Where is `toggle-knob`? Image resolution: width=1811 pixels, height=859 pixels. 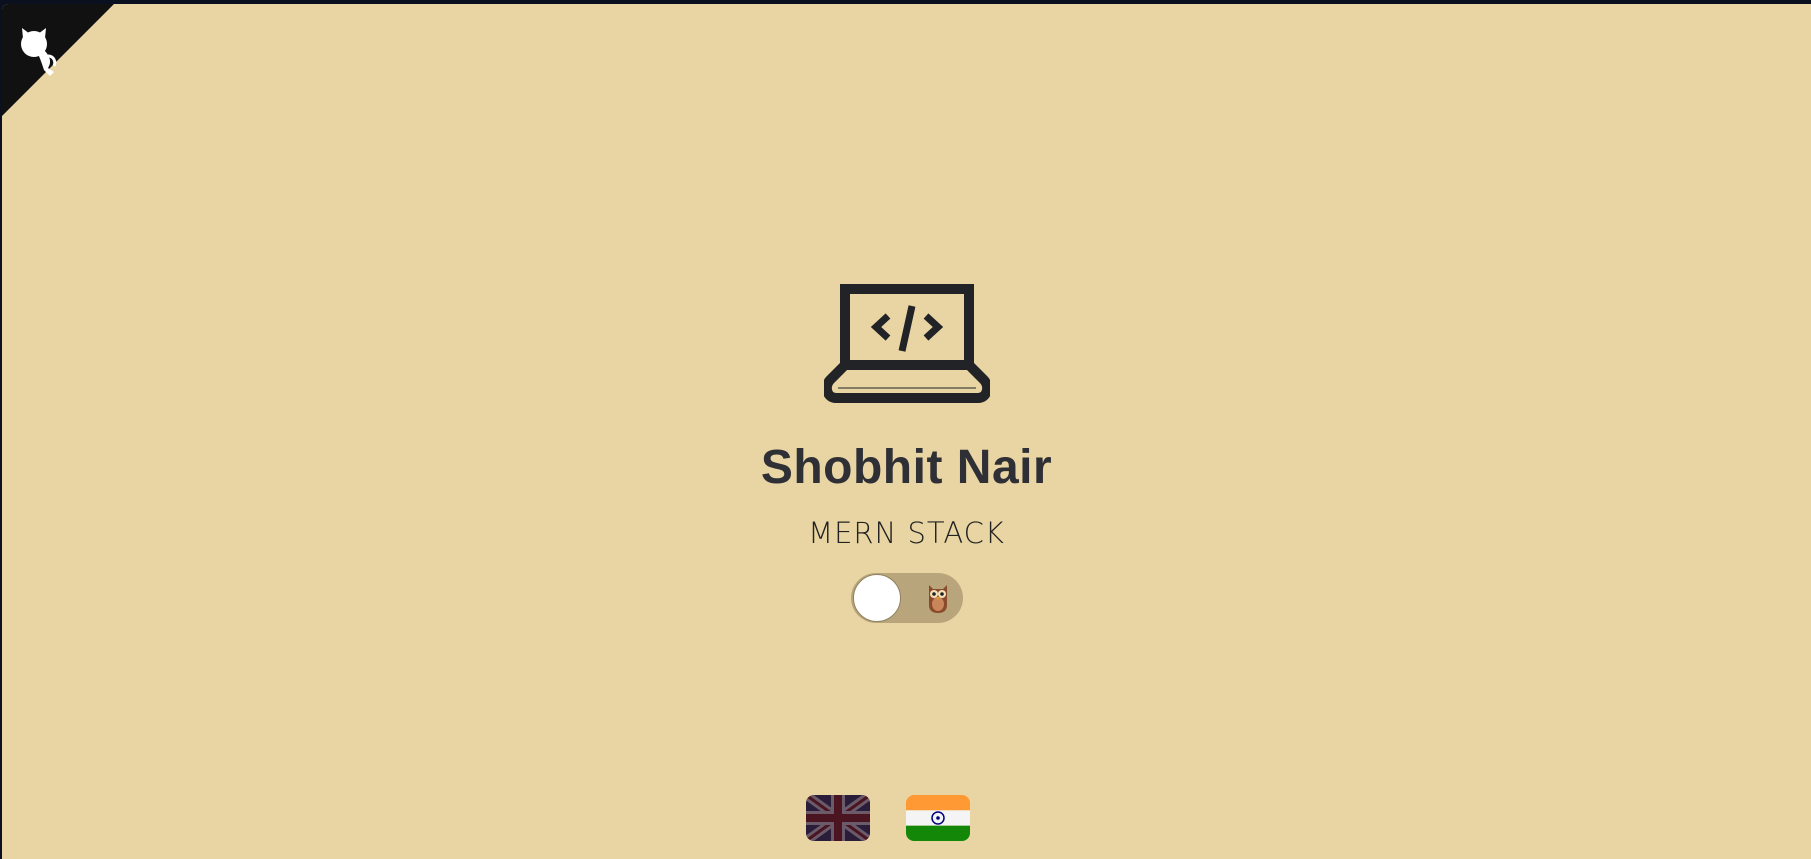
toggle-knob is located at coordinates (877, 598).